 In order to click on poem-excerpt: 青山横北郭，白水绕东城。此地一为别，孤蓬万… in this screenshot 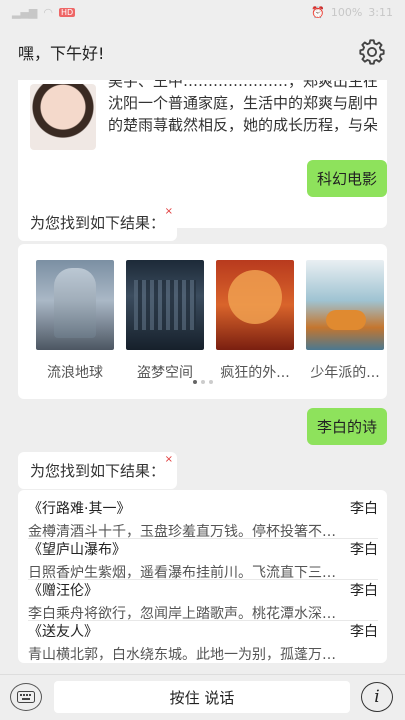, I will do `click(182, 655)`.